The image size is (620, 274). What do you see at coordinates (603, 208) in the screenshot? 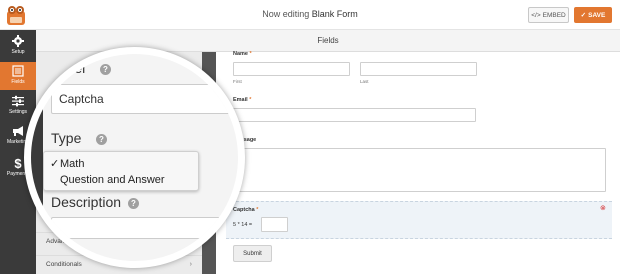
I see `delete-field-icon: ⊗` at bounding box center [603, 208].